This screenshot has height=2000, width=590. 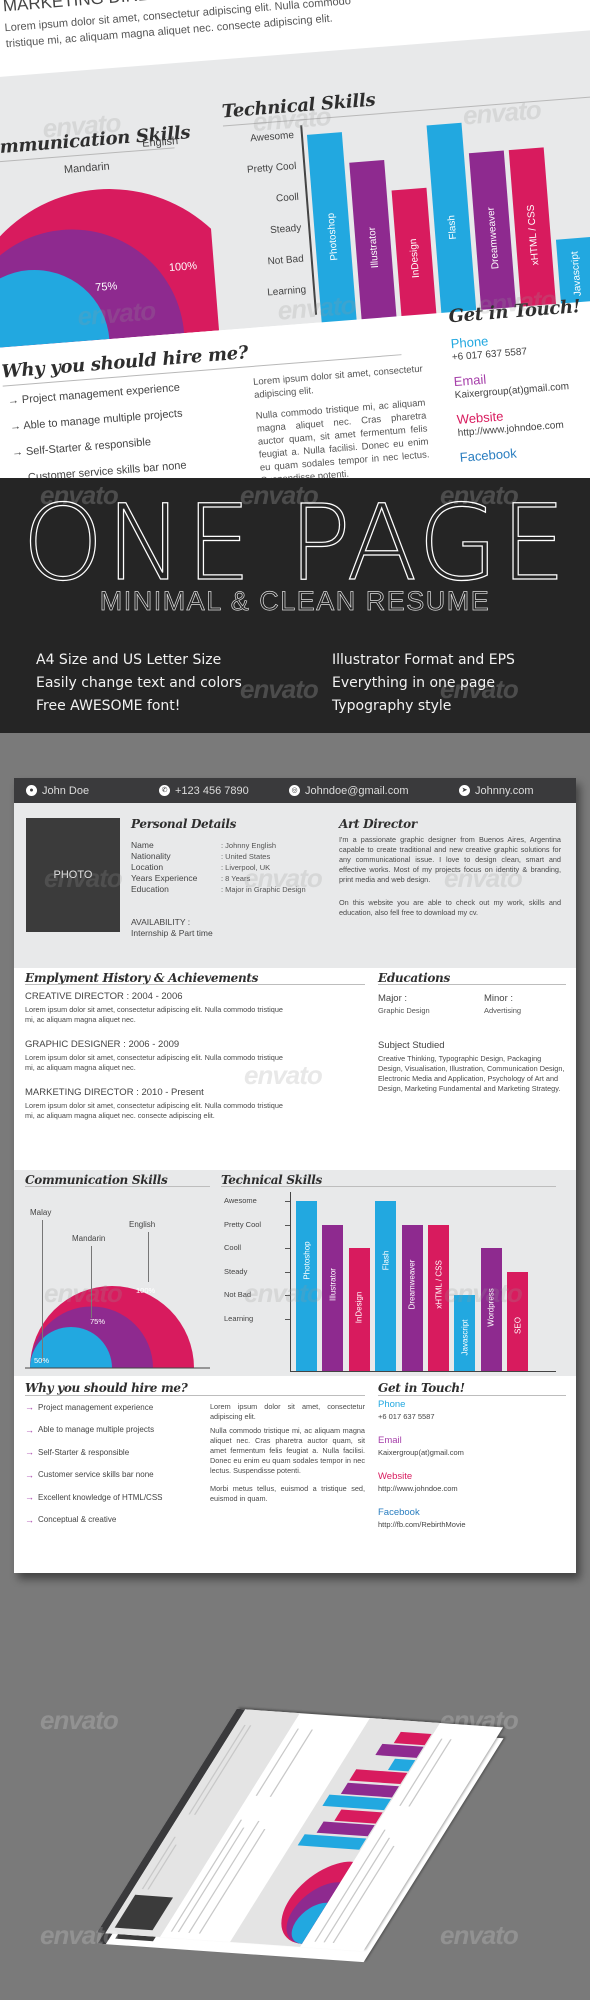 I want to click on preview-contact-label: Phone, so click(x=469, y=342).